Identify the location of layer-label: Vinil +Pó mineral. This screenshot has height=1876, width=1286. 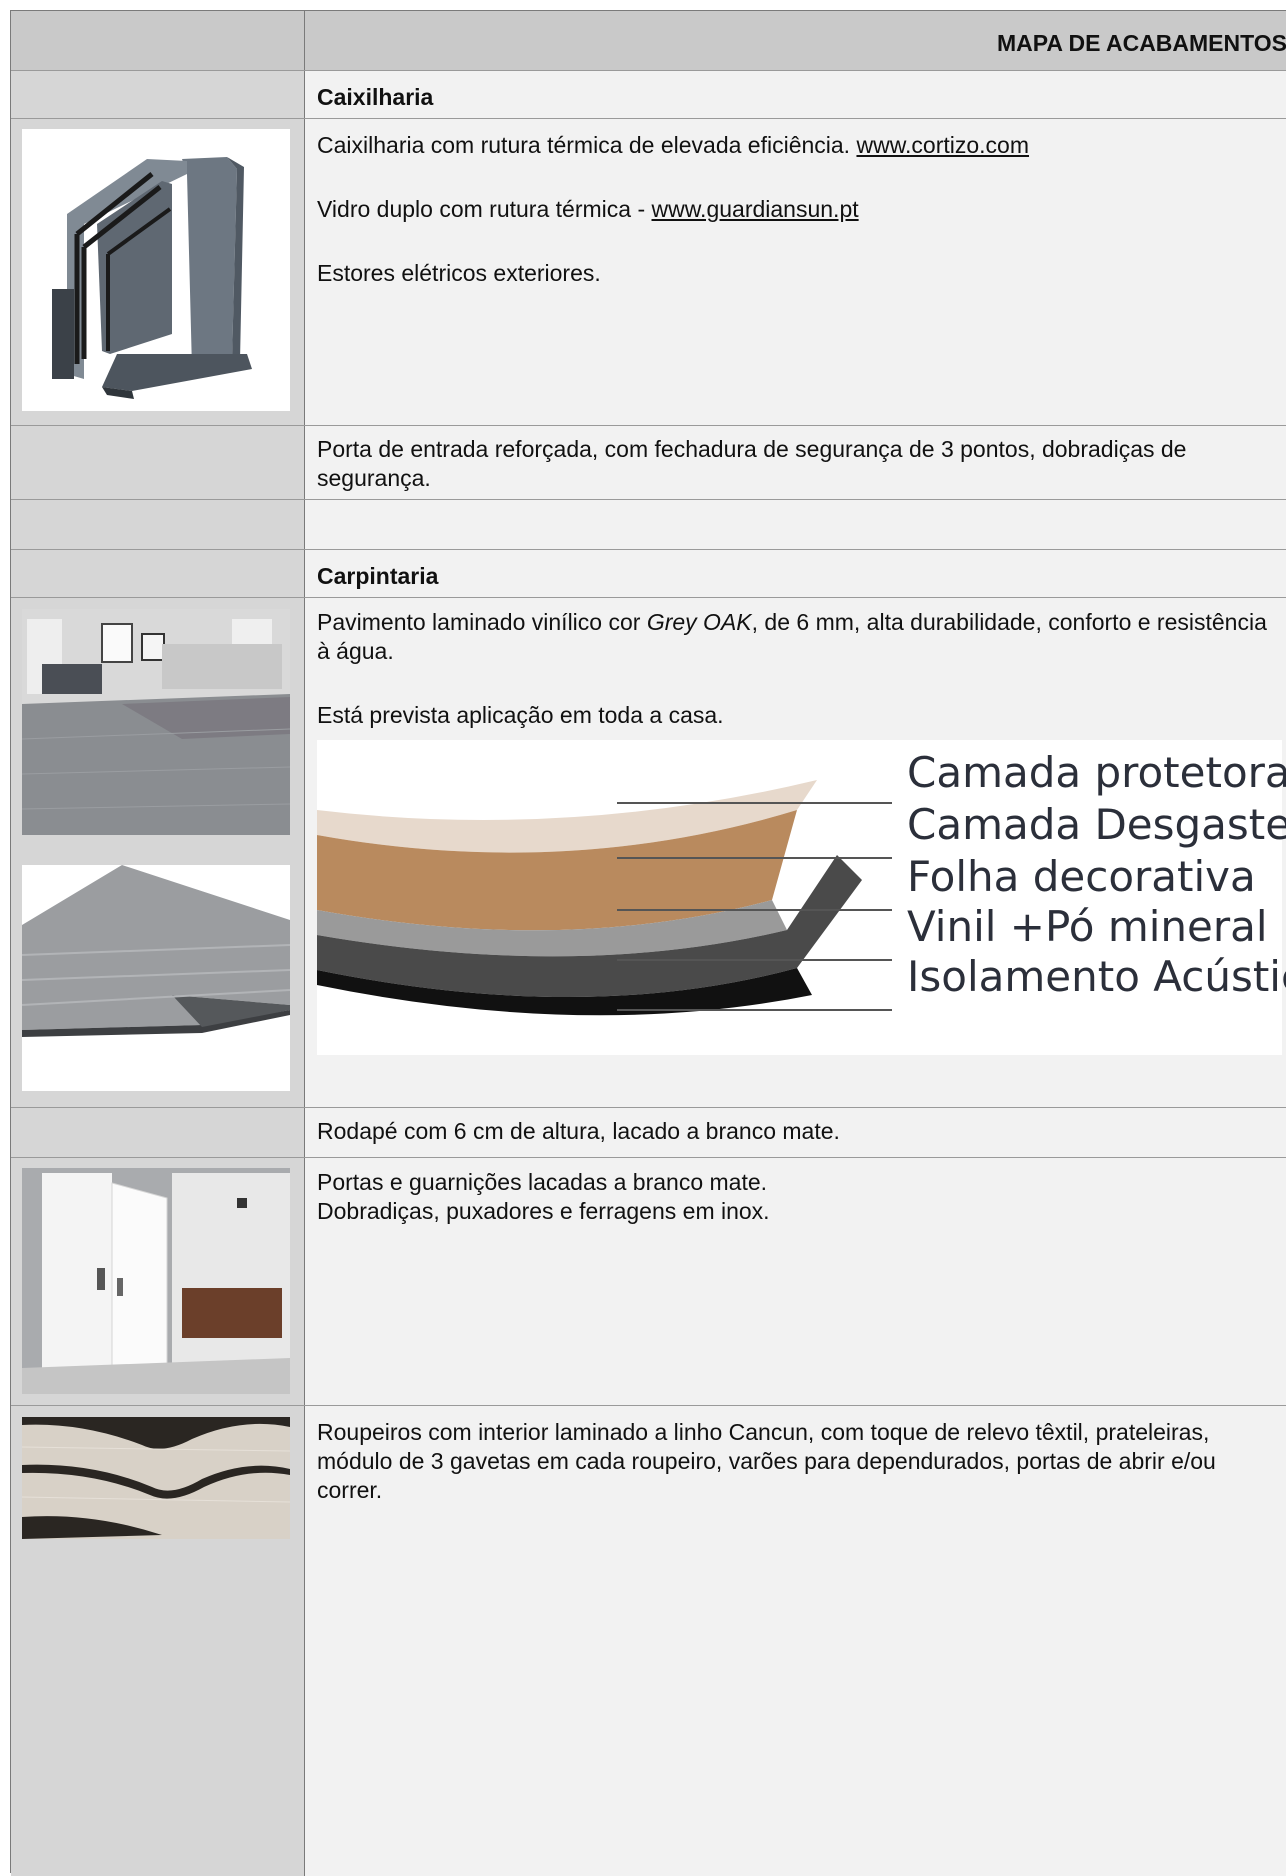
(1087, 926).